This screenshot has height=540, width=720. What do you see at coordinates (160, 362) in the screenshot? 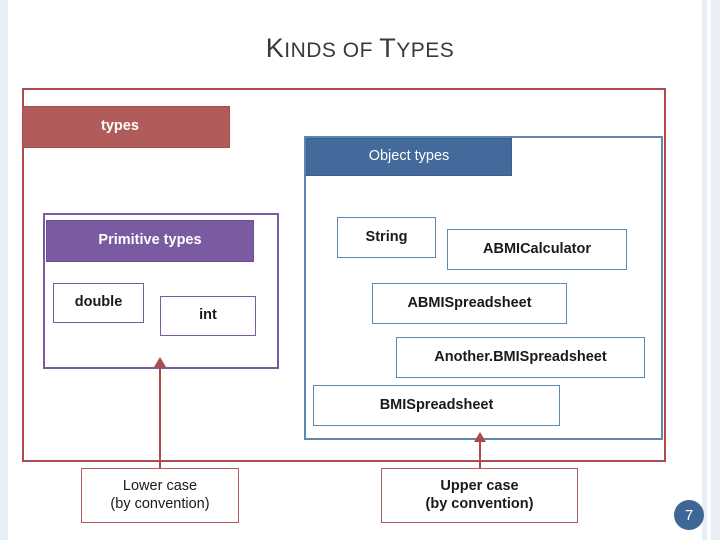
I see `lower-case-arrow-head` at bounding box center [160, 362].